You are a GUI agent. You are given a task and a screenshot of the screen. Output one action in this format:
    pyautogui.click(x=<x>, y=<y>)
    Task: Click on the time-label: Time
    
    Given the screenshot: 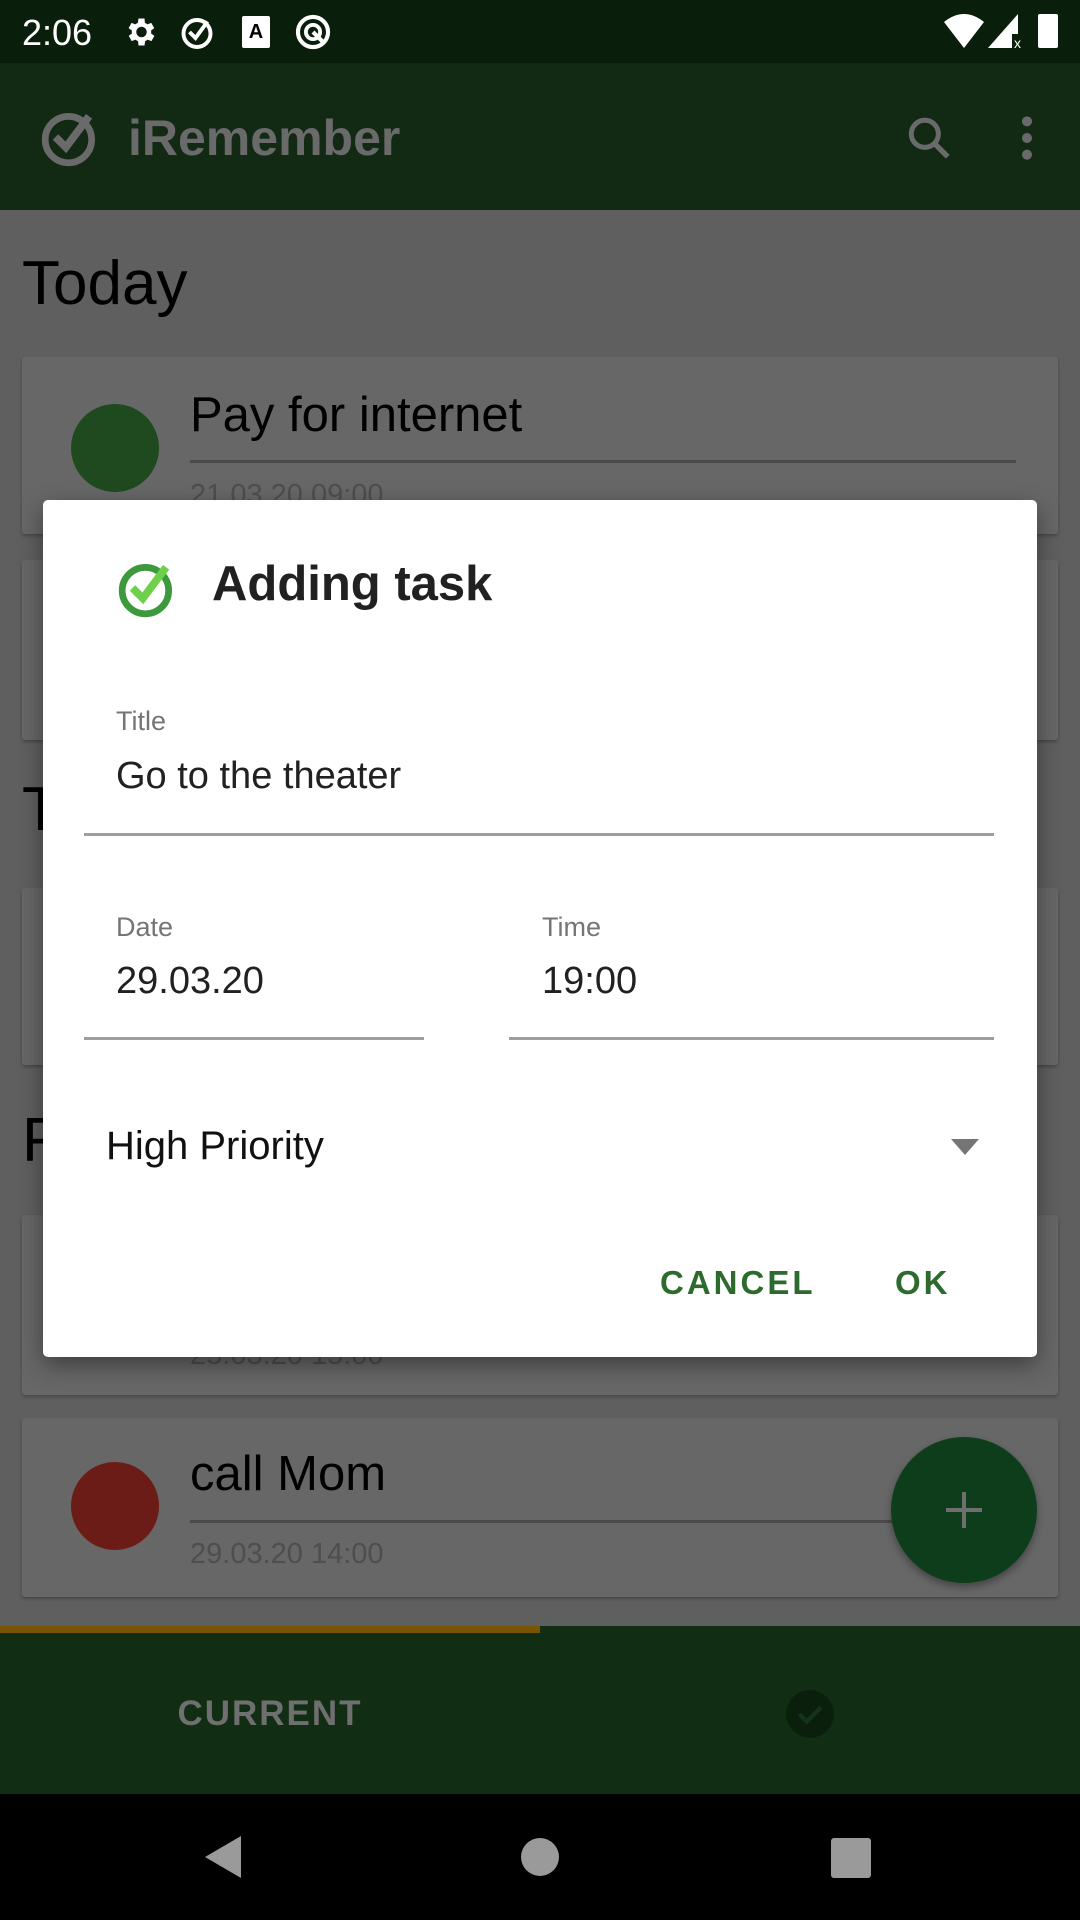 What is the action you would take?
    pyautogui.click(x=571, y=927)
    